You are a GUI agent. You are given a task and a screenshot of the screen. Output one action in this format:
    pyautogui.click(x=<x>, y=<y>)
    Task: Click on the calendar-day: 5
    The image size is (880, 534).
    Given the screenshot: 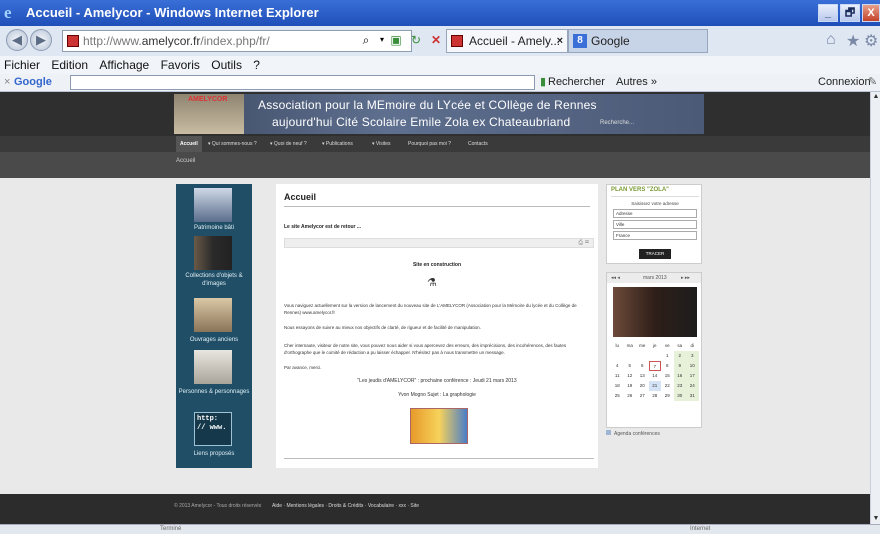 What is the action you would take?
    pyautogui.click(x=630, y=366)
    